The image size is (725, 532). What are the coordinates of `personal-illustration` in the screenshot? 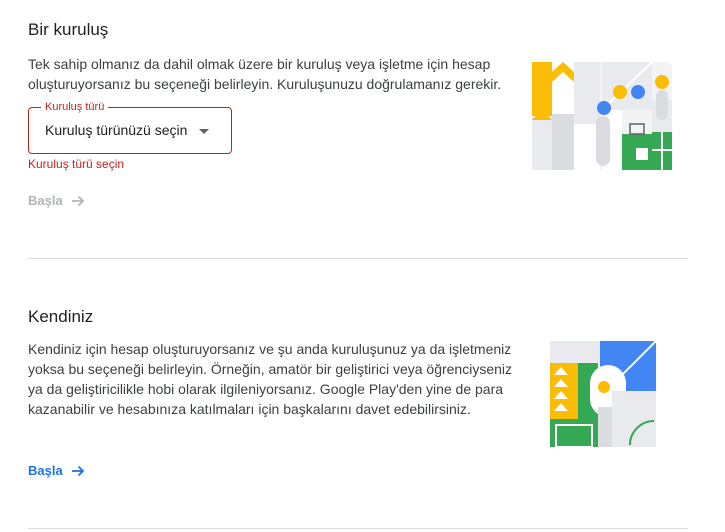 It's located at (603, 394).